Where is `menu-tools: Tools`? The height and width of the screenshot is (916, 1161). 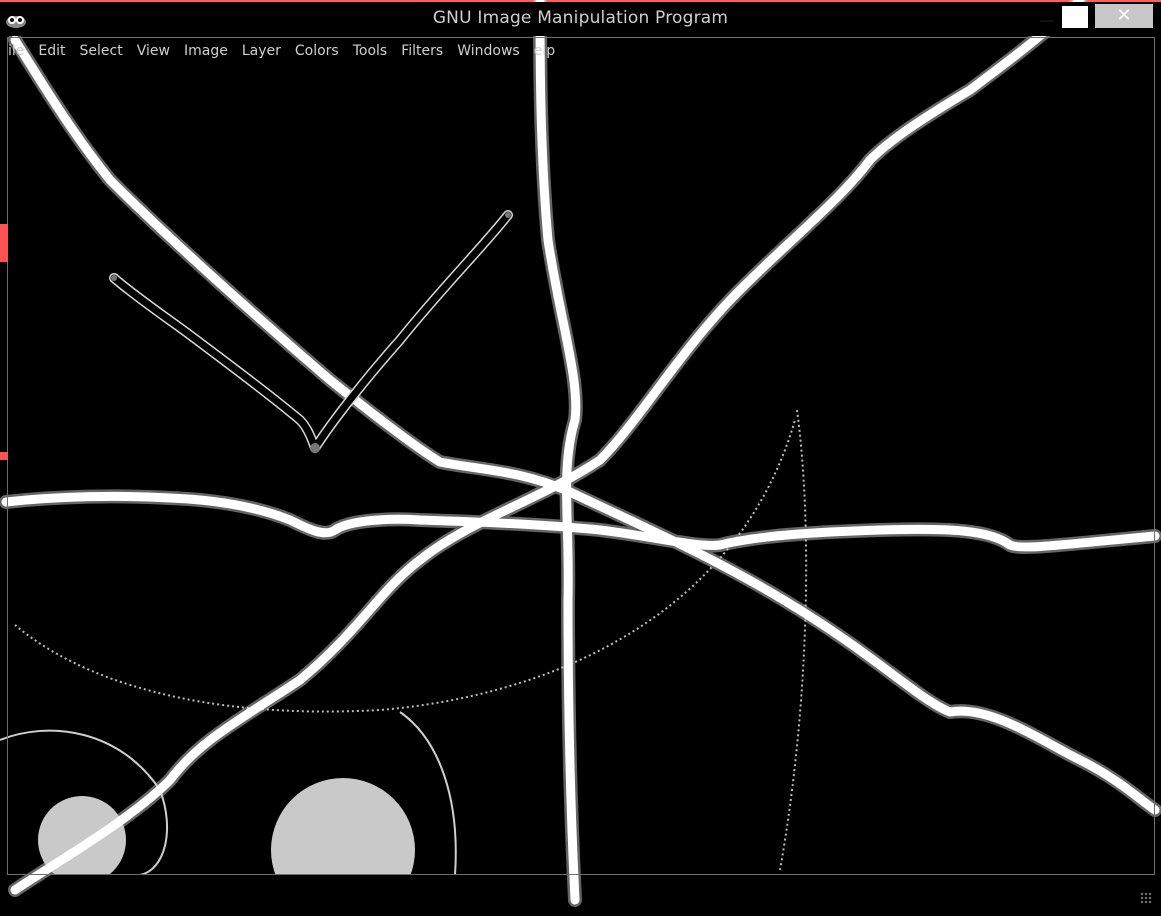 menu-tools: Tools is located at coordinates (370, 52).